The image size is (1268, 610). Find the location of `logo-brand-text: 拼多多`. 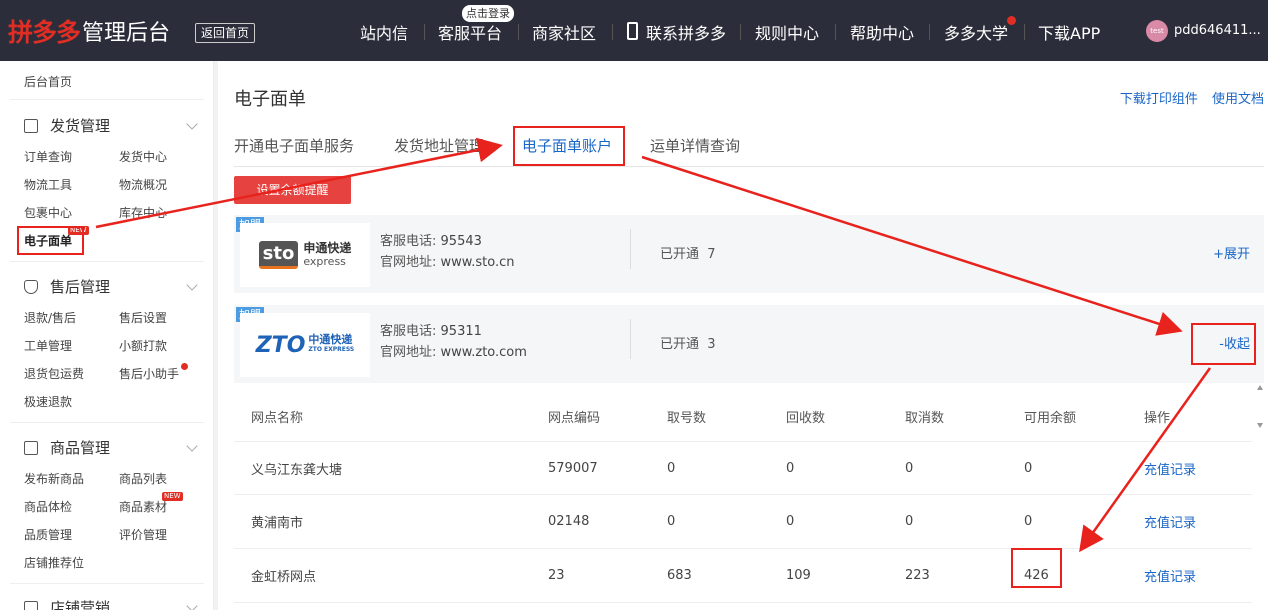

logo-brand-text: 拼多多 is located at coordinates (44, 32).